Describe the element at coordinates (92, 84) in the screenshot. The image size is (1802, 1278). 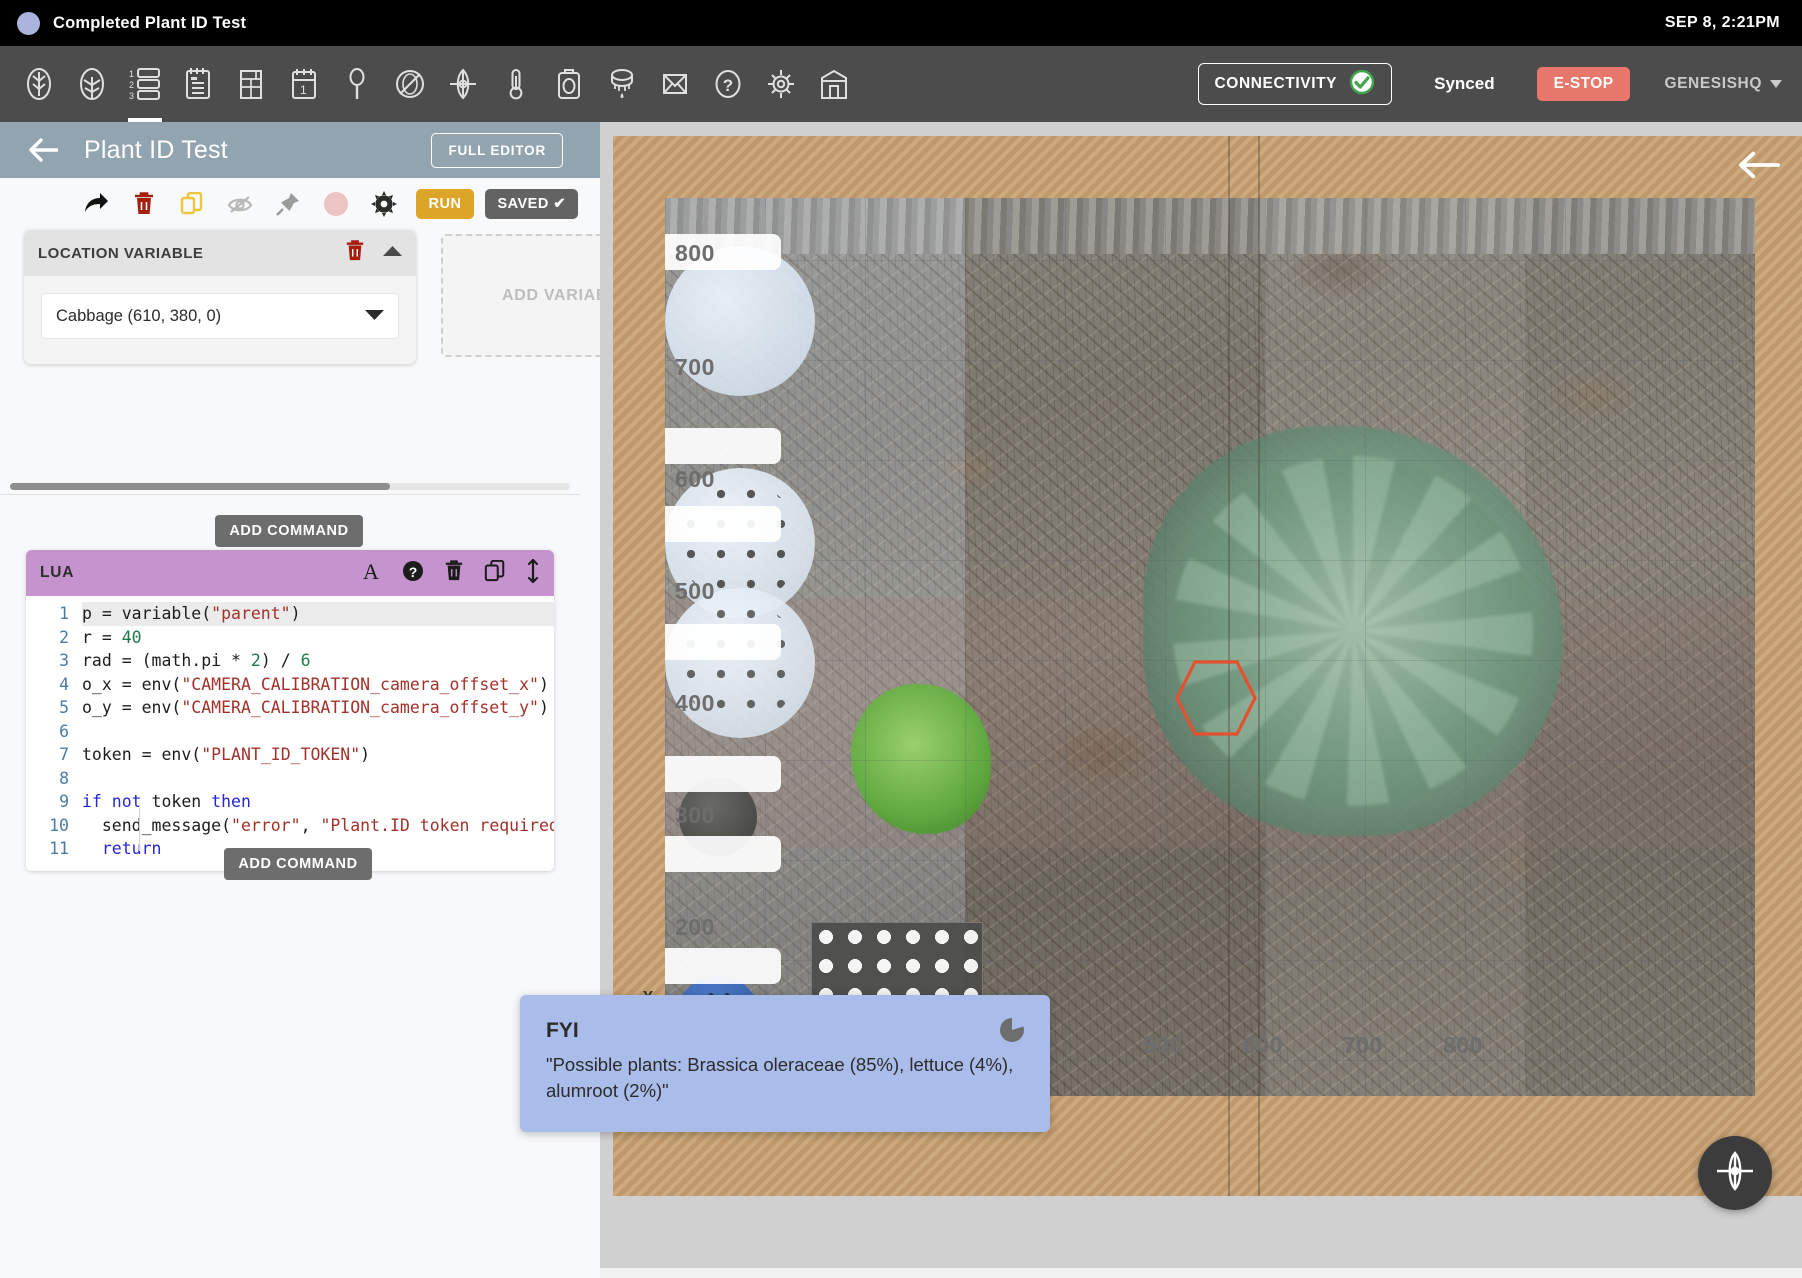
I see `leaf-icon` at that location.